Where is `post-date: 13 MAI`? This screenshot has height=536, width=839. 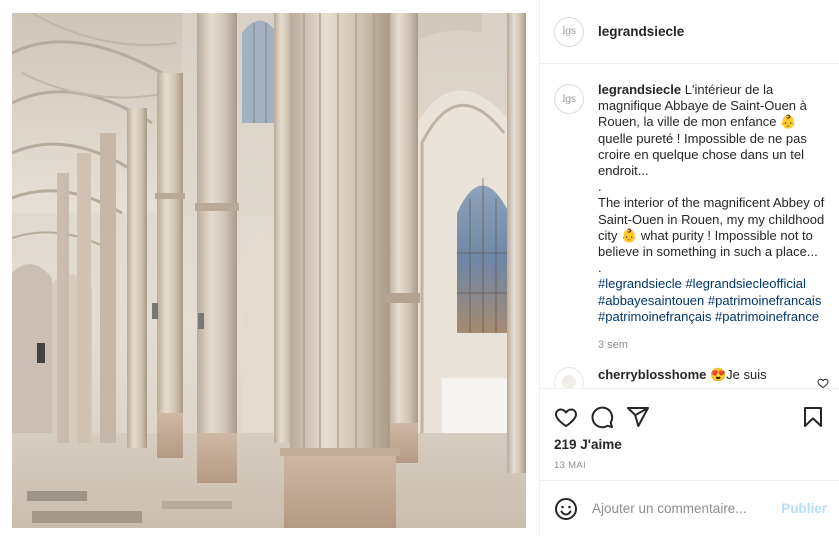 post-date: 13 MAI is located at coordinates (689, 465).